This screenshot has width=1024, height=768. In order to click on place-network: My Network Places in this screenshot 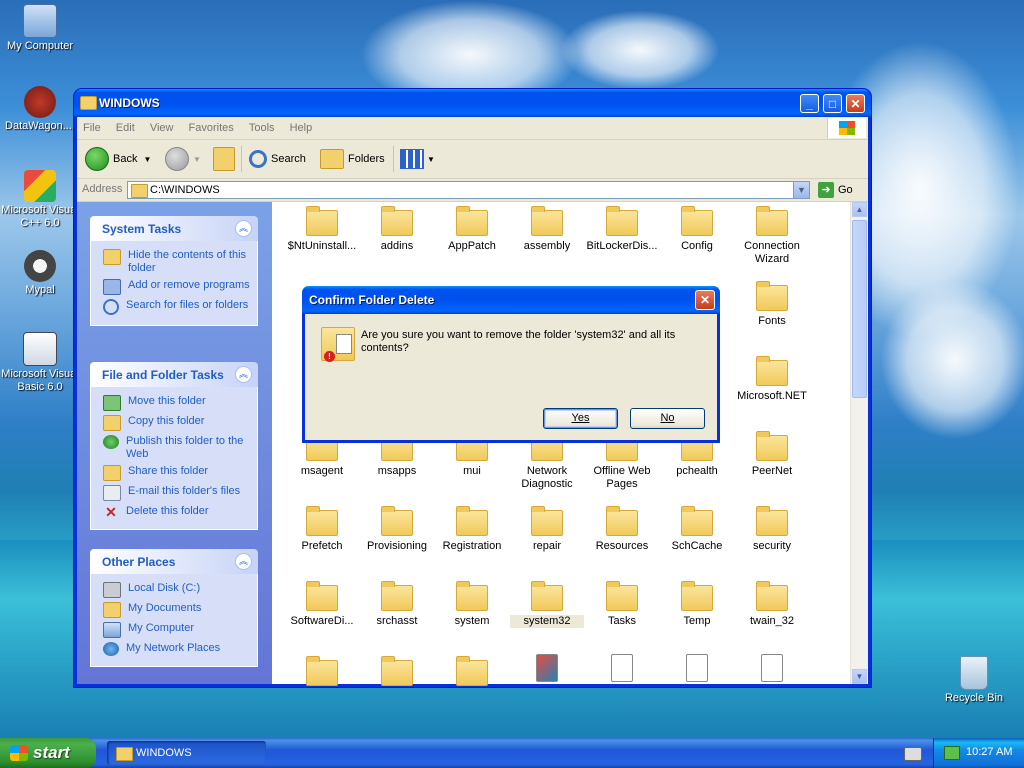, I will do `click(177, 649)`.